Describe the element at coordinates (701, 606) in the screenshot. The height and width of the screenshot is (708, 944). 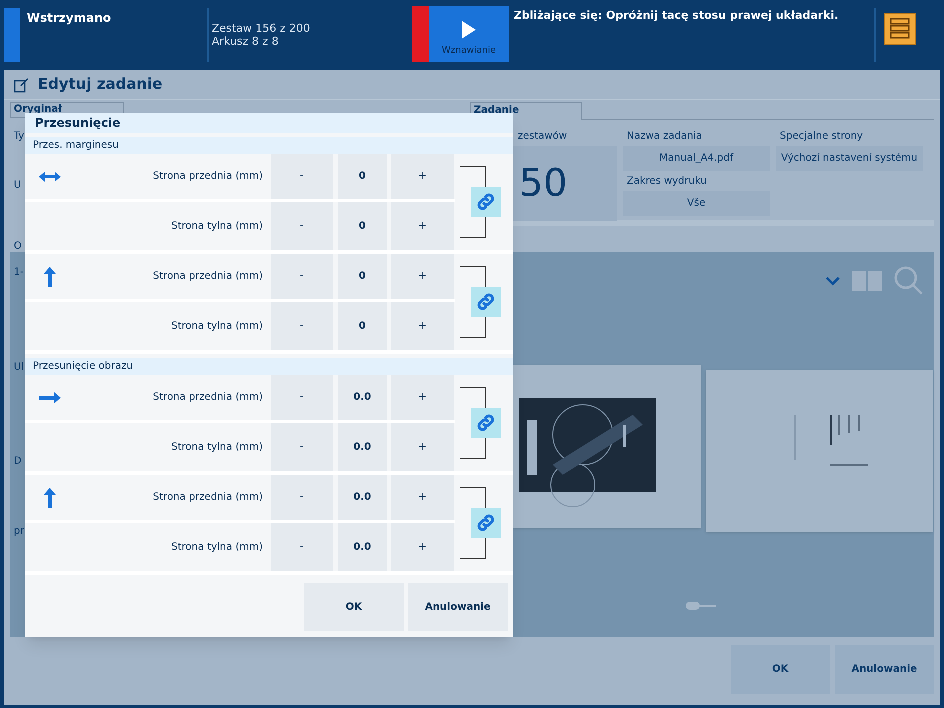
I see `slider-handle` at that location.